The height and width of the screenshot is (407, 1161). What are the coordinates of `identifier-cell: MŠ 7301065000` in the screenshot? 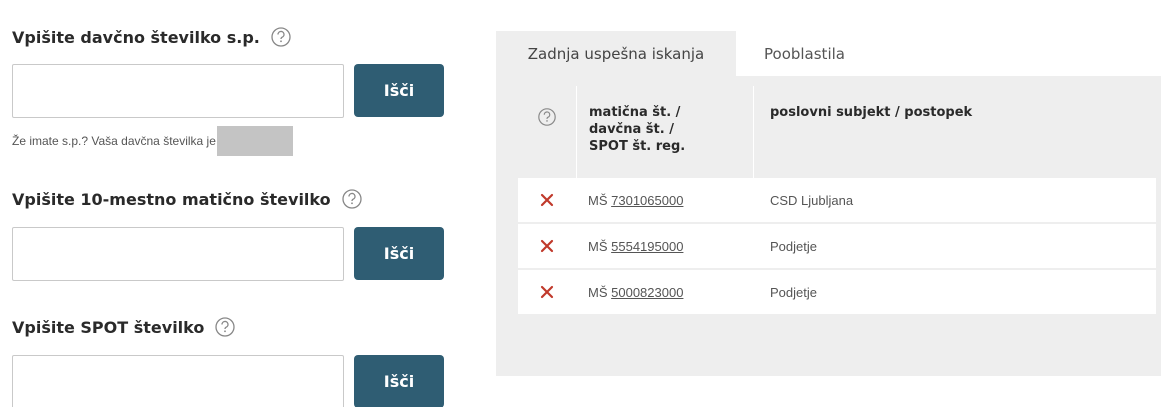 It's located at (665, 201).